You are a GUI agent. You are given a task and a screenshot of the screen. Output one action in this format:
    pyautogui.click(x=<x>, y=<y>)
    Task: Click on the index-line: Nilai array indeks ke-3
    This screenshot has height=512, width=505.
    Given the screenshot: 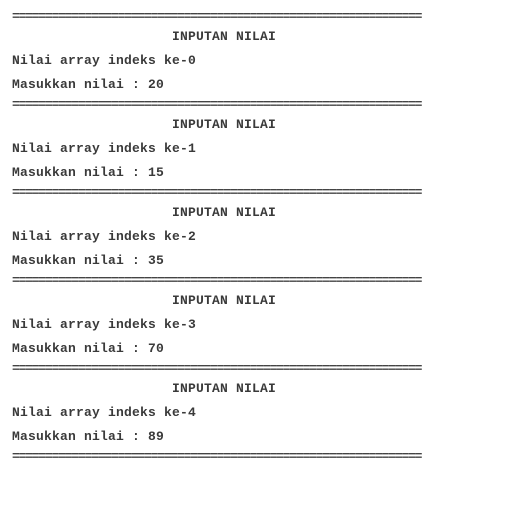 What is the action you would take?
    pyautogui.click(x=104, y=324)
    